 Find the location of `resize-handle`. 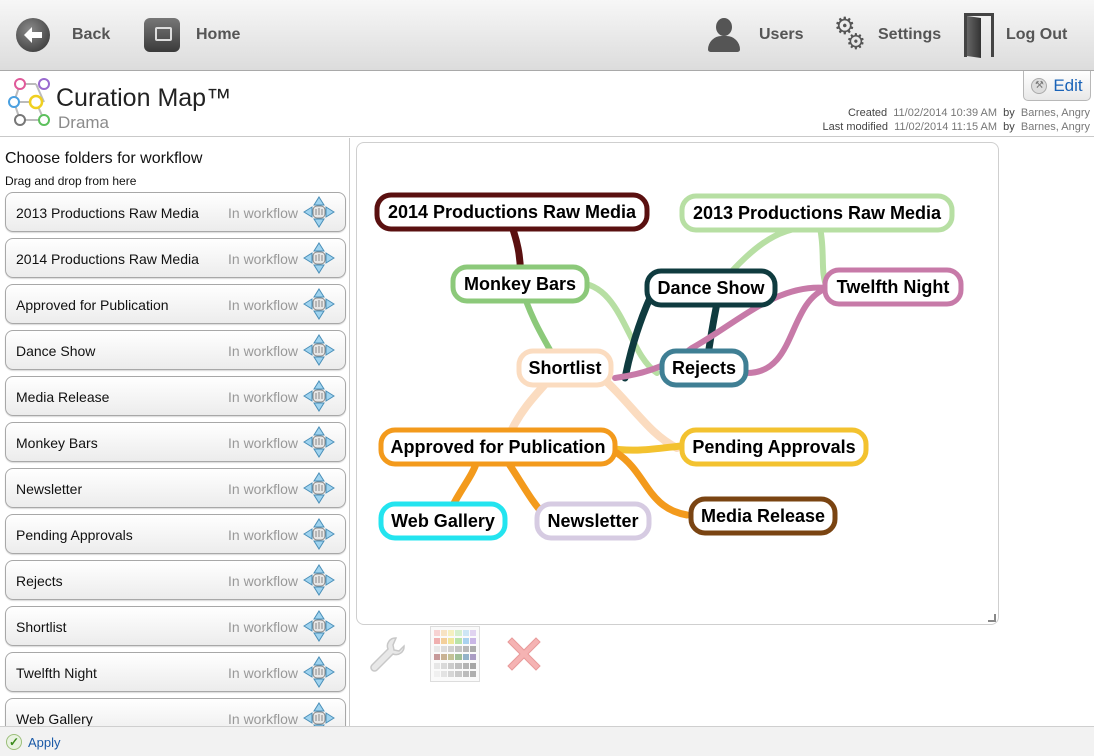

resize-handle is located at coordinates (992, 618).